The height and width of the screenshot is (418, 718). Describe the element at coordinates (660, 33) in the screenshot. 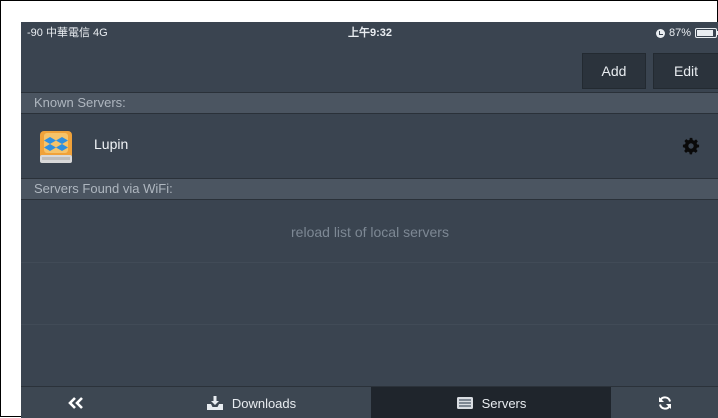

I see `alarm-icon` at that location.